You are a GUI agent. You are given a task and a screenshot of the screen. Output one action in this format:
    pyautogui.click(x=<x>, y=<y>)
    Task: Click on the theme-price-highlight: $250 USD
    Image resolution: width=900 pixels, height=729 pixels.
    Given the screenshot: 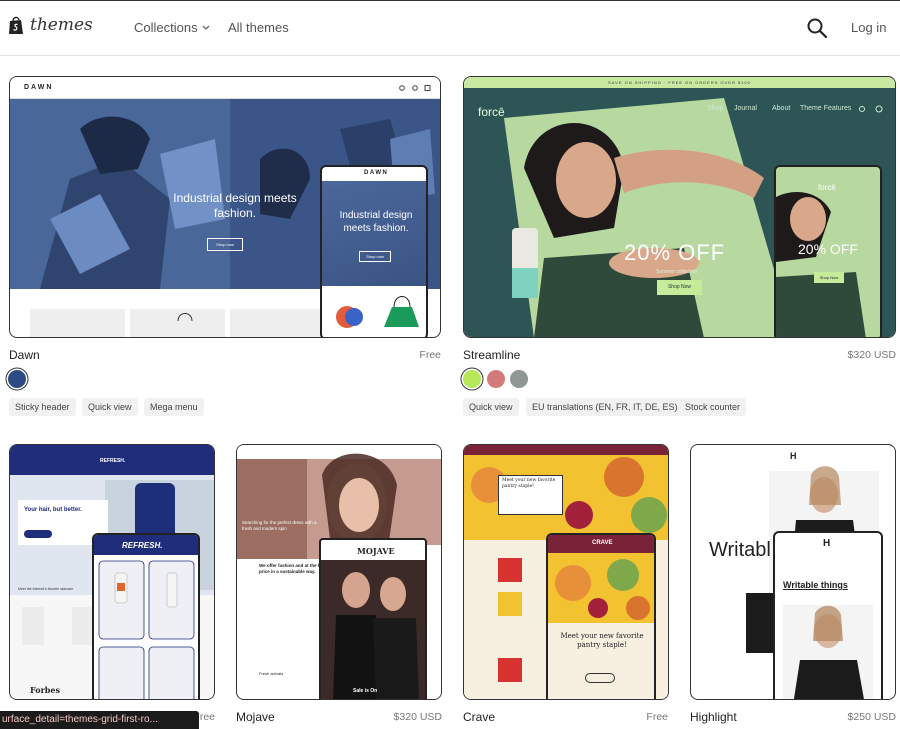 What is the action you would take?
    pyautogui.click(x=871, y=717)
    